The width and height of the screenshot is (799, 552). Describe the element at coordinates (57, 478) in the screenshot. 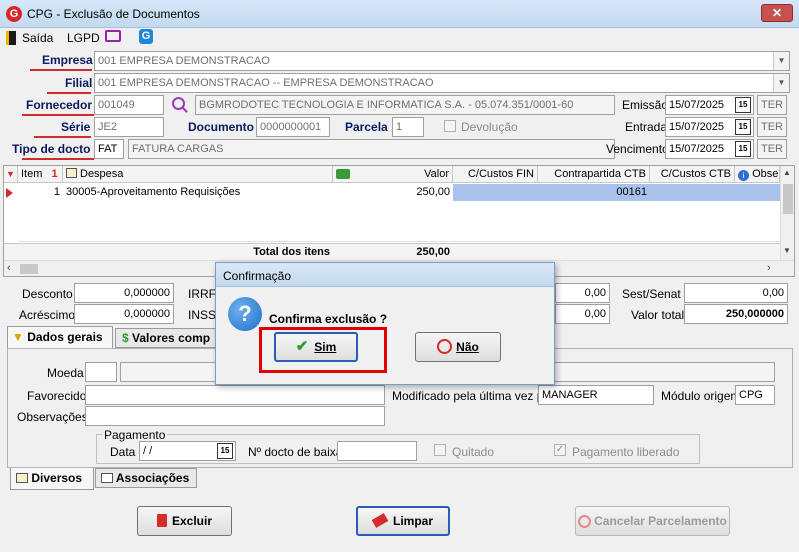

I see `tab-diversos-label: Diversos` at that location.